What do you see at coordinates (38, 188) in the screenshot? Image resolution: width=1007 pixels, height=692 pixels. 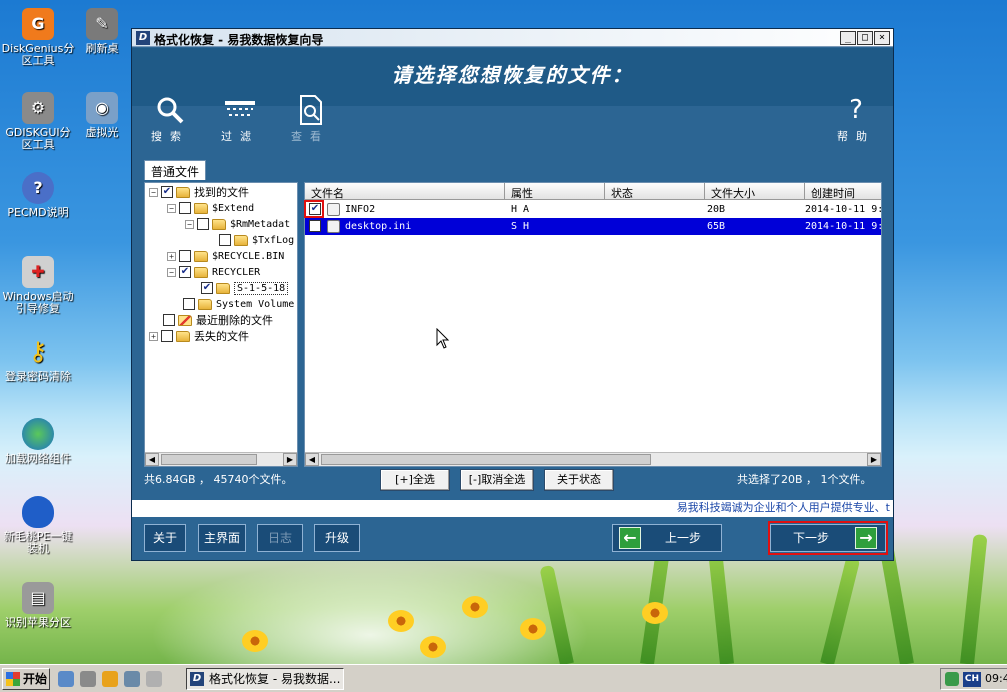 I see `help-circle-icon: ?` at bounding box center [38, 188].